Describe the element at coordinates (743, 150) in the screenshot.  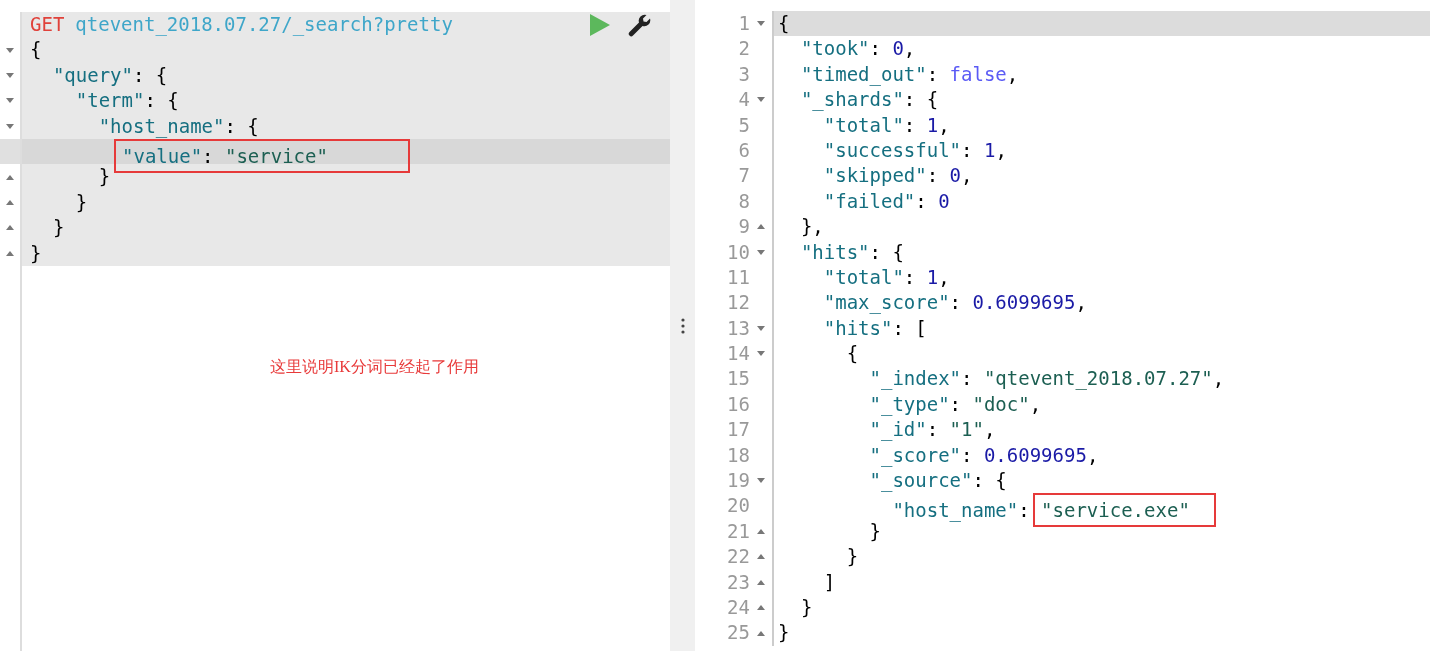
I see `line-number: 6` at that location.